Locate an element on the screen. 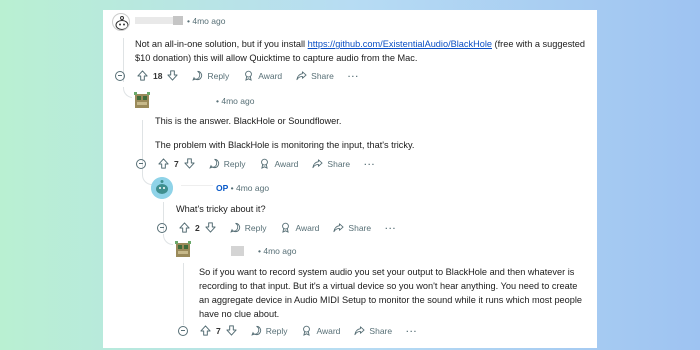 This screenshot has width=700, height=350. vote-control: 18 is located at coordinates (158, 75).